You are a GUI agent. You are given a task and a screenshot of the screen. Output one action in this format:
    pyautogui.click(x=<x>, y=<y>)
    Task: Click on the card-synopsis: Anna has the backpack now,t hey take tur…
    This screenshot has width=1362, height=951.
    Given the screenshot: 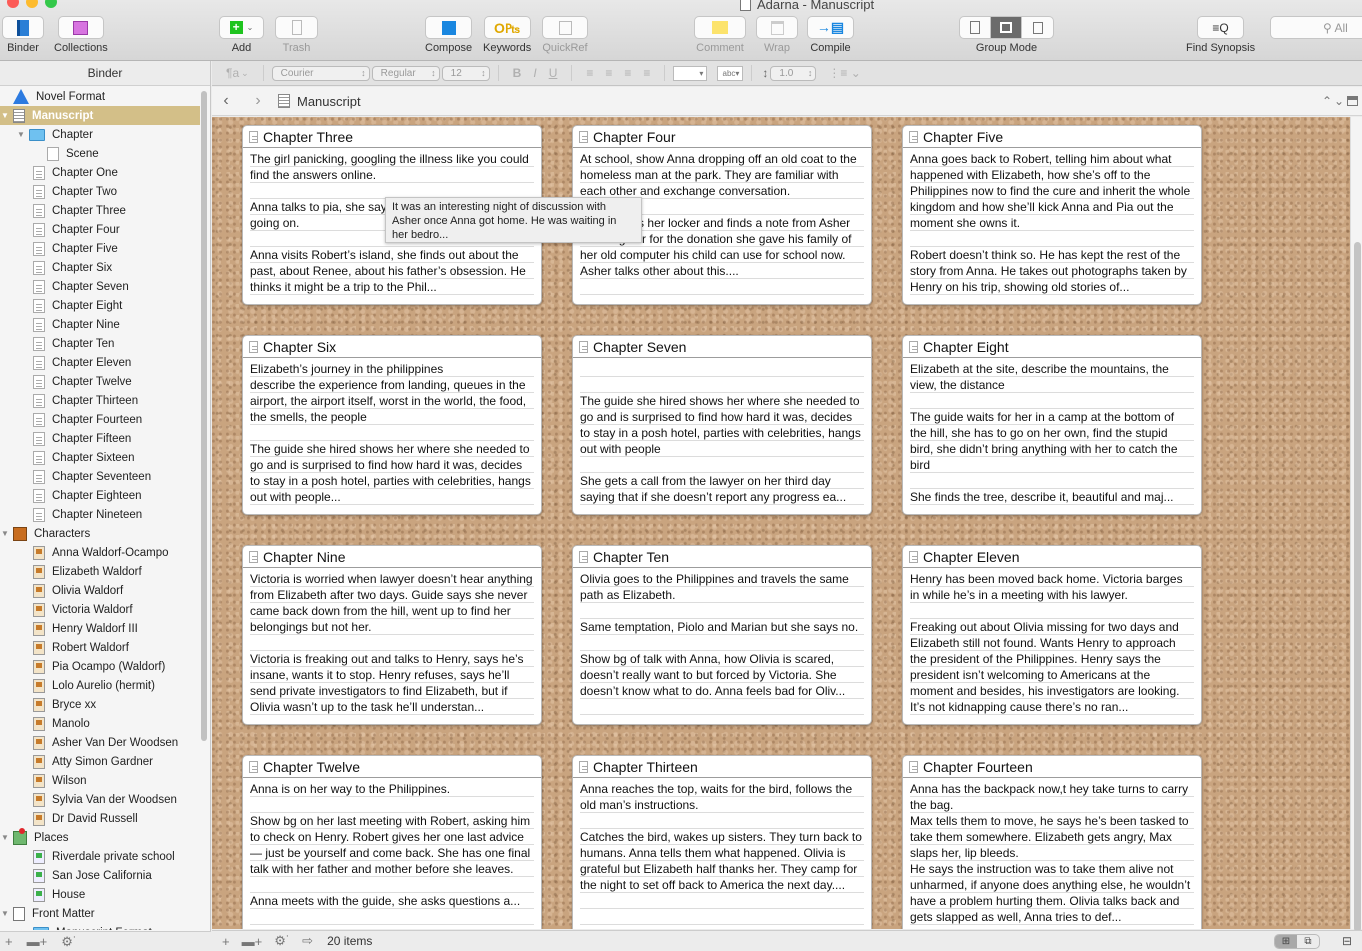 What is the action you would take?
    pyautogui.click(x=1052, y=853)
    